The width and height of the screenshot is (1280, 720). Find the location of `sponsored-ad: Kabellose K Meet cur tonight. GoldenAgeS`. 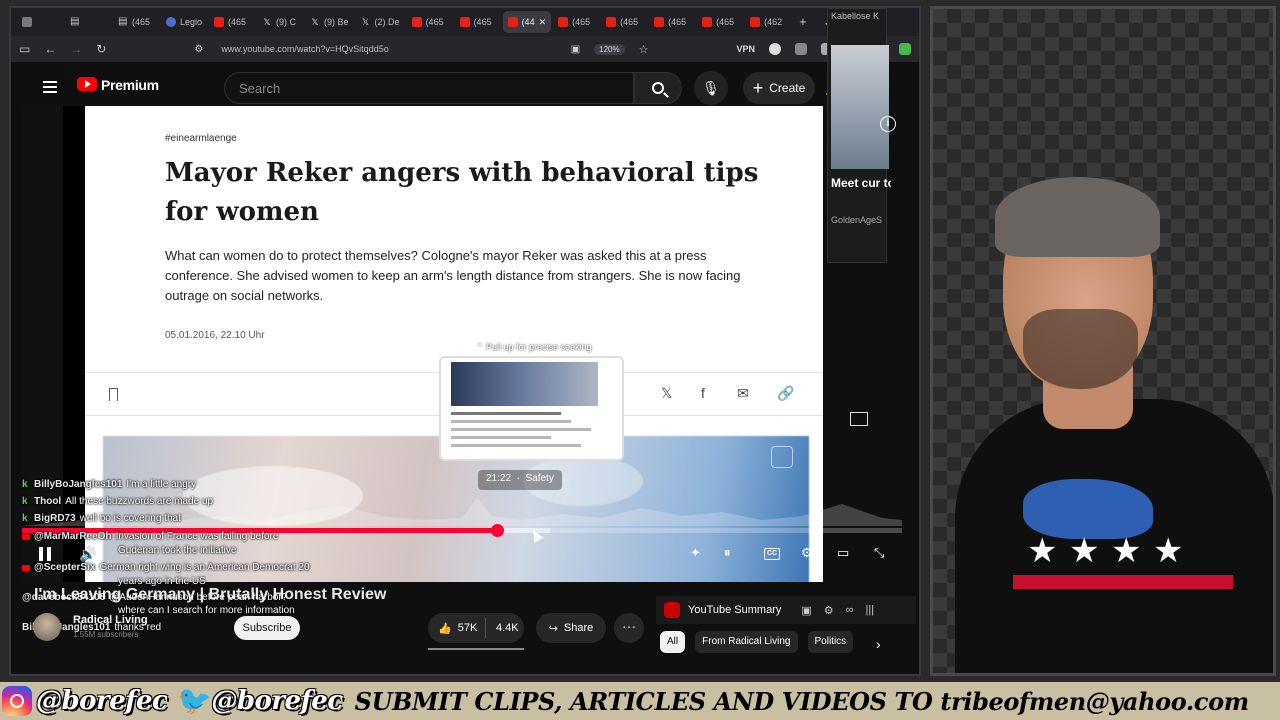

sponsored-ad: Kabellose K Meet cur tonight. GoldenAgeS is located at coordinates (859, 135).